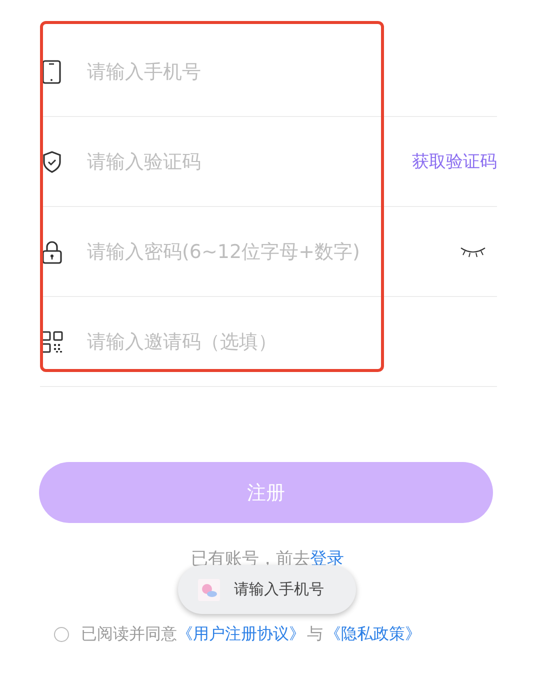 Image resolution: width=535 pixels, height=673 pixels. What do you see at coordinates (209, 589) in the screenshot?
I see `app-icon` at bounding box center [209, 589].